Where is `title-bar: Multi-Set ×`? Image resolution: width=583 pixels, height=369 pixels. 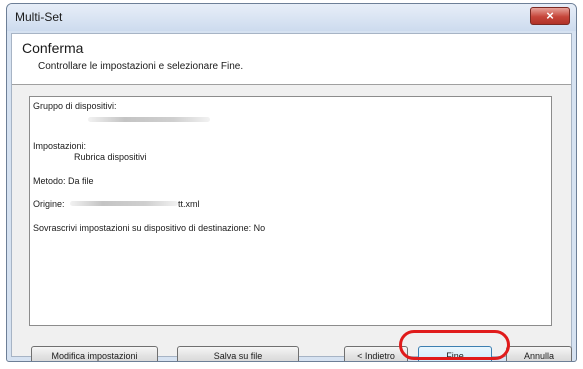
title-bar: Multi-Set × is located at coordinates (291, 17).